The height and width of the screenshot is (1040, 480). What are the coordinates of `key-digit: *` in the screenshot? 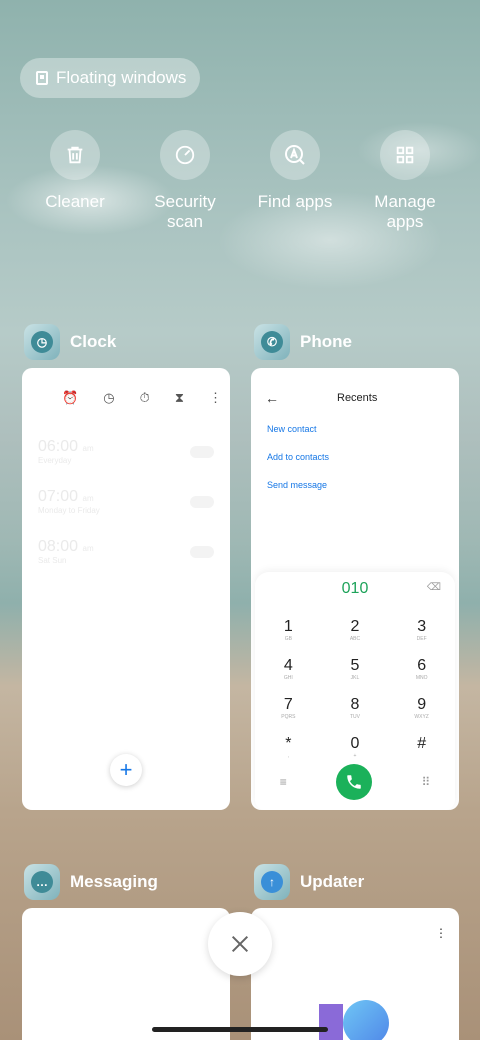 It's located at (288, 743).